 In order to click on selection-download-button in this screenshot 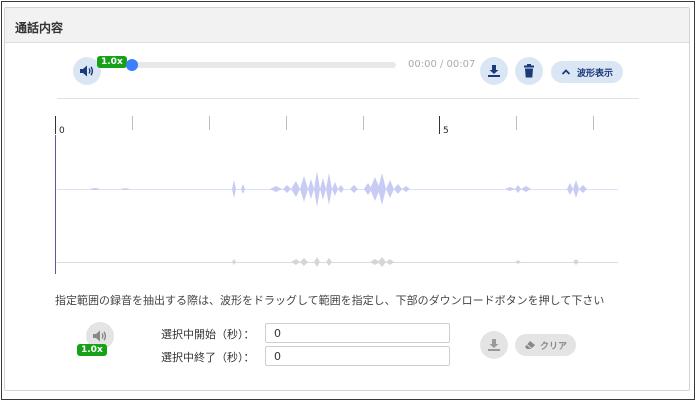, I will do `click(494, 345)`.